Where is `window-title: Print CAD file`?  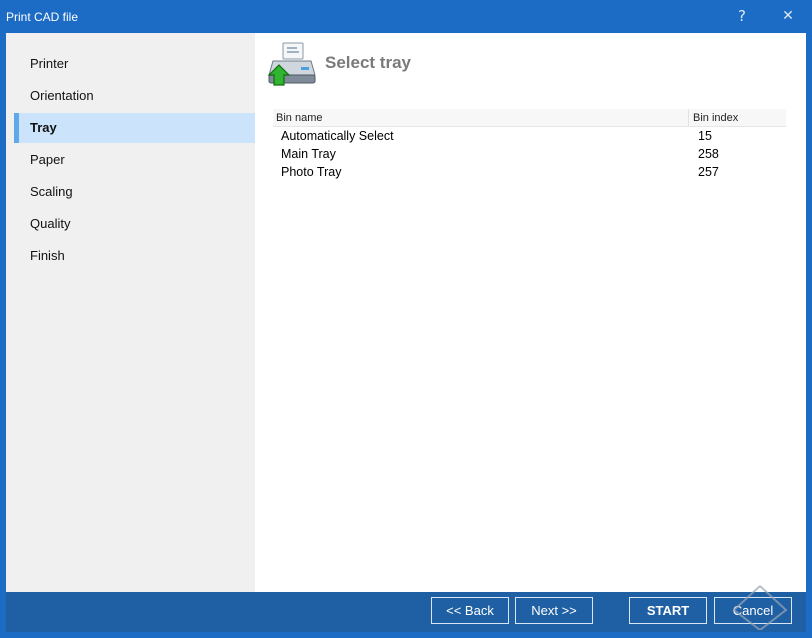 window-title: Print CAD file is located at coordinates (42, 17).